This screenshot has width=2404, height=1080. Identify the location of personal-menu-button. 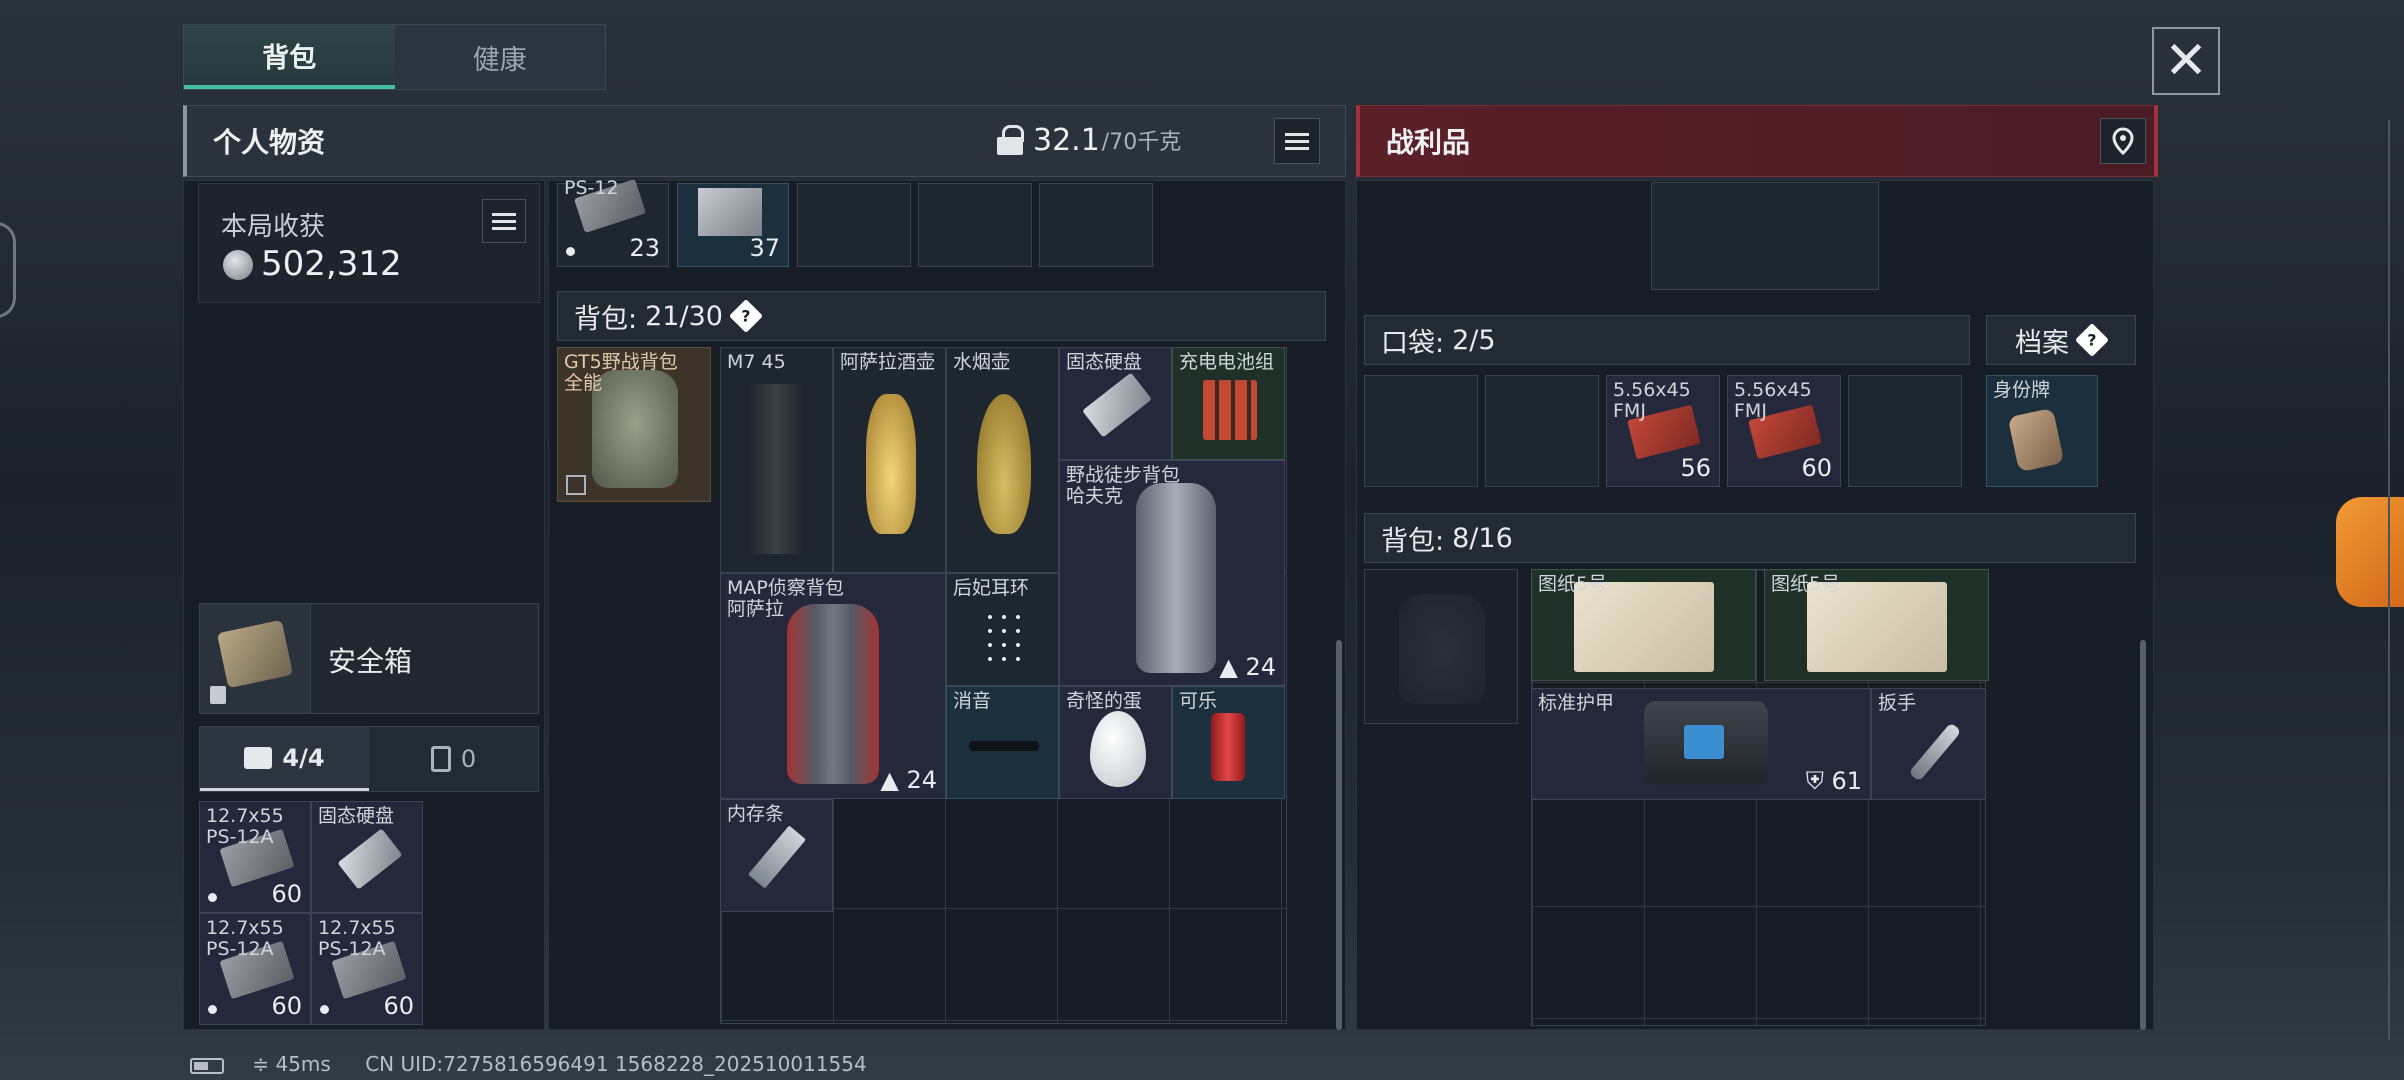
(1297, 141).